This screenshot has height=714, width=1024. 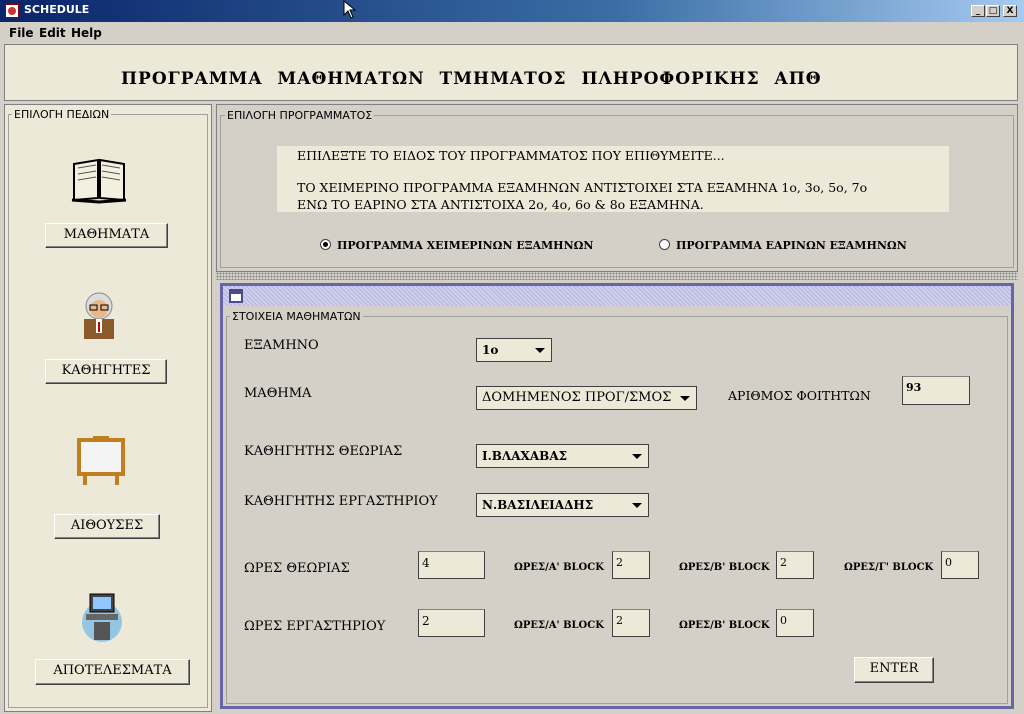 I want to click on lab-prof-value: Ν.ΒΑΣΙΛΕΙΑΔΗΣ, so click(x=538, y=505).